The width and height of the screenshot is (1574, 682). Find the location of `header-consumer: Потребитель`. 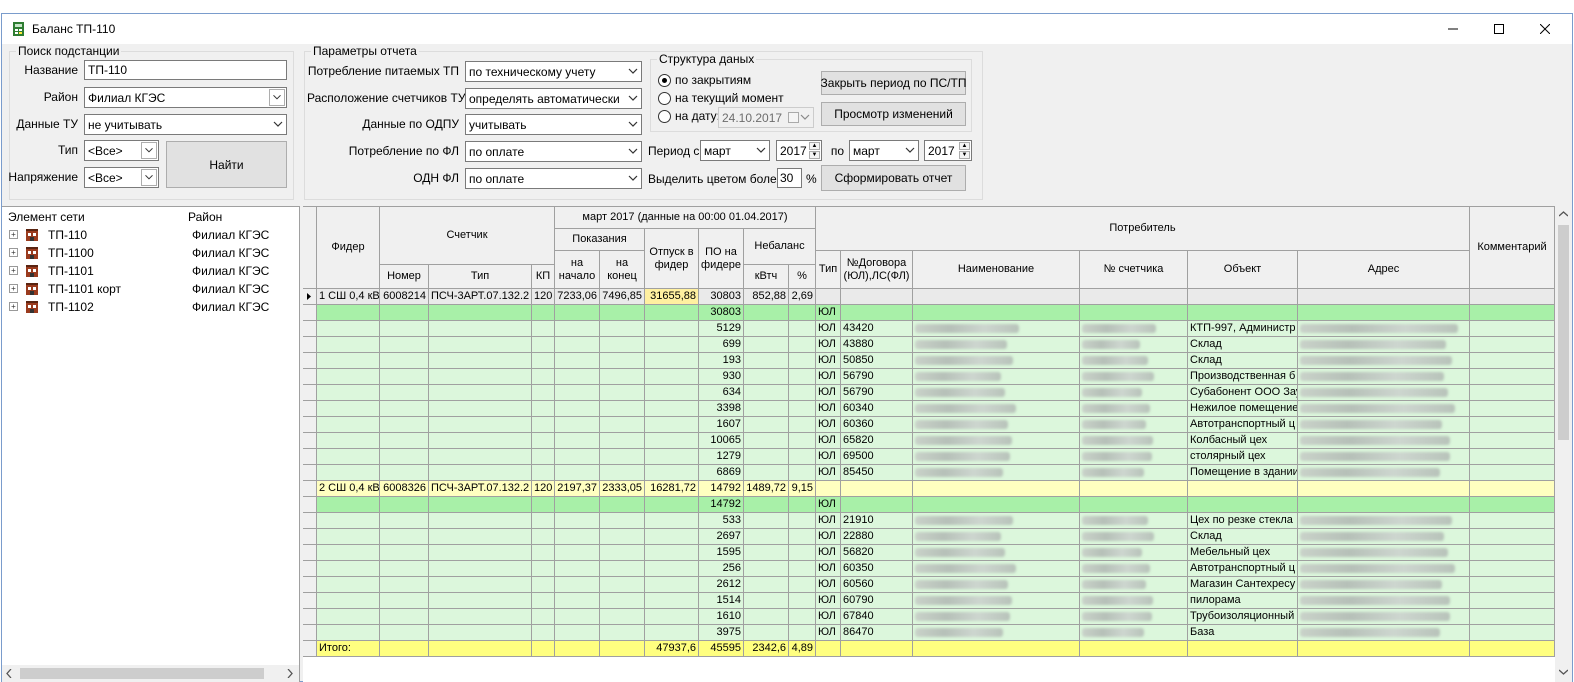

header-consumer: Потребитель is located at coordinates (1143, 229).